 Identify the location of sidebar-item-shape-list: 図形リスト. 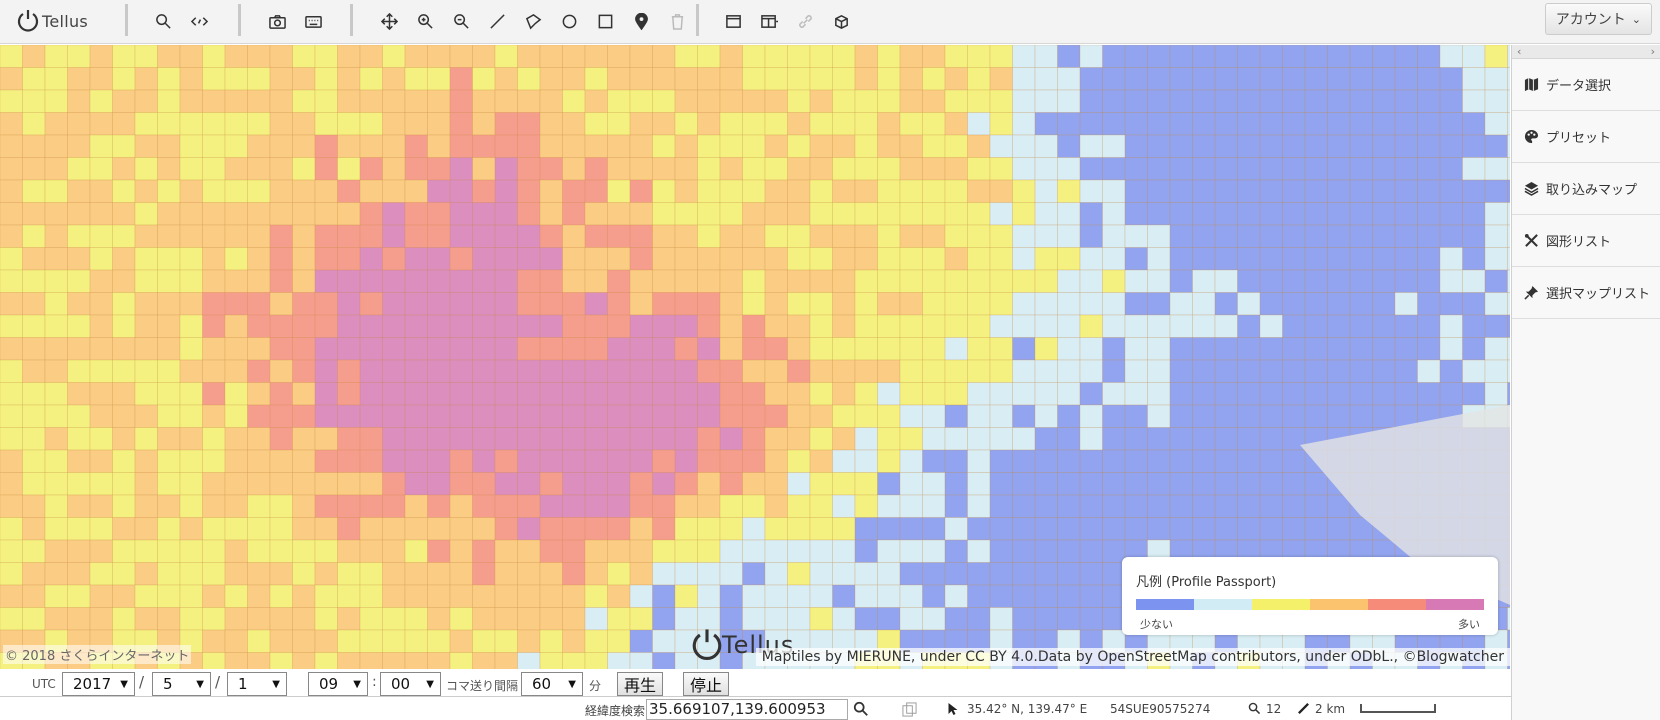
(1586, 241).